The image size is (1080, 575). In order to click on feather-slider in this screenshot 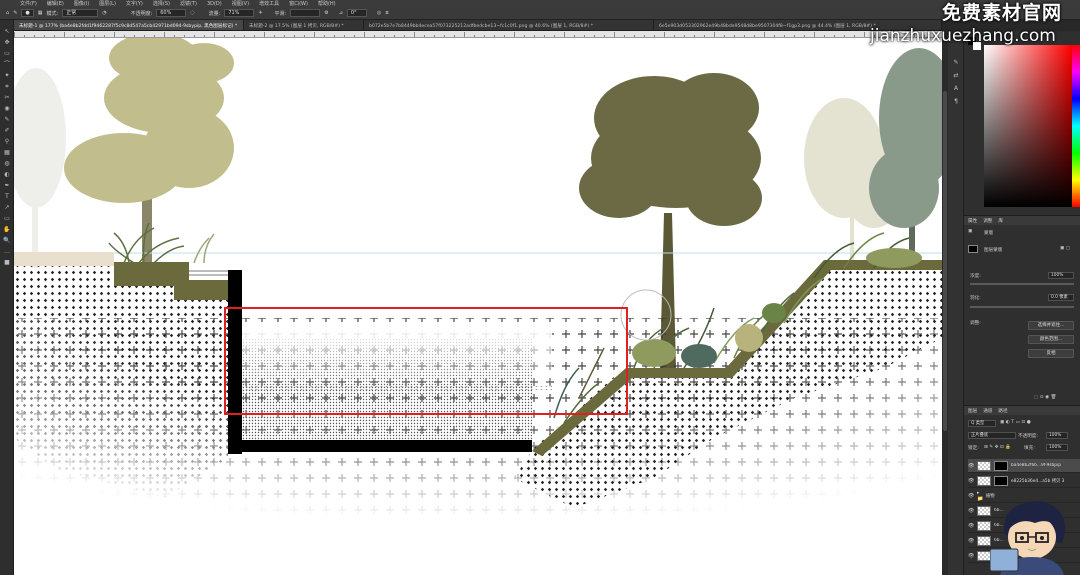, I will do `click(1022, 307)`.